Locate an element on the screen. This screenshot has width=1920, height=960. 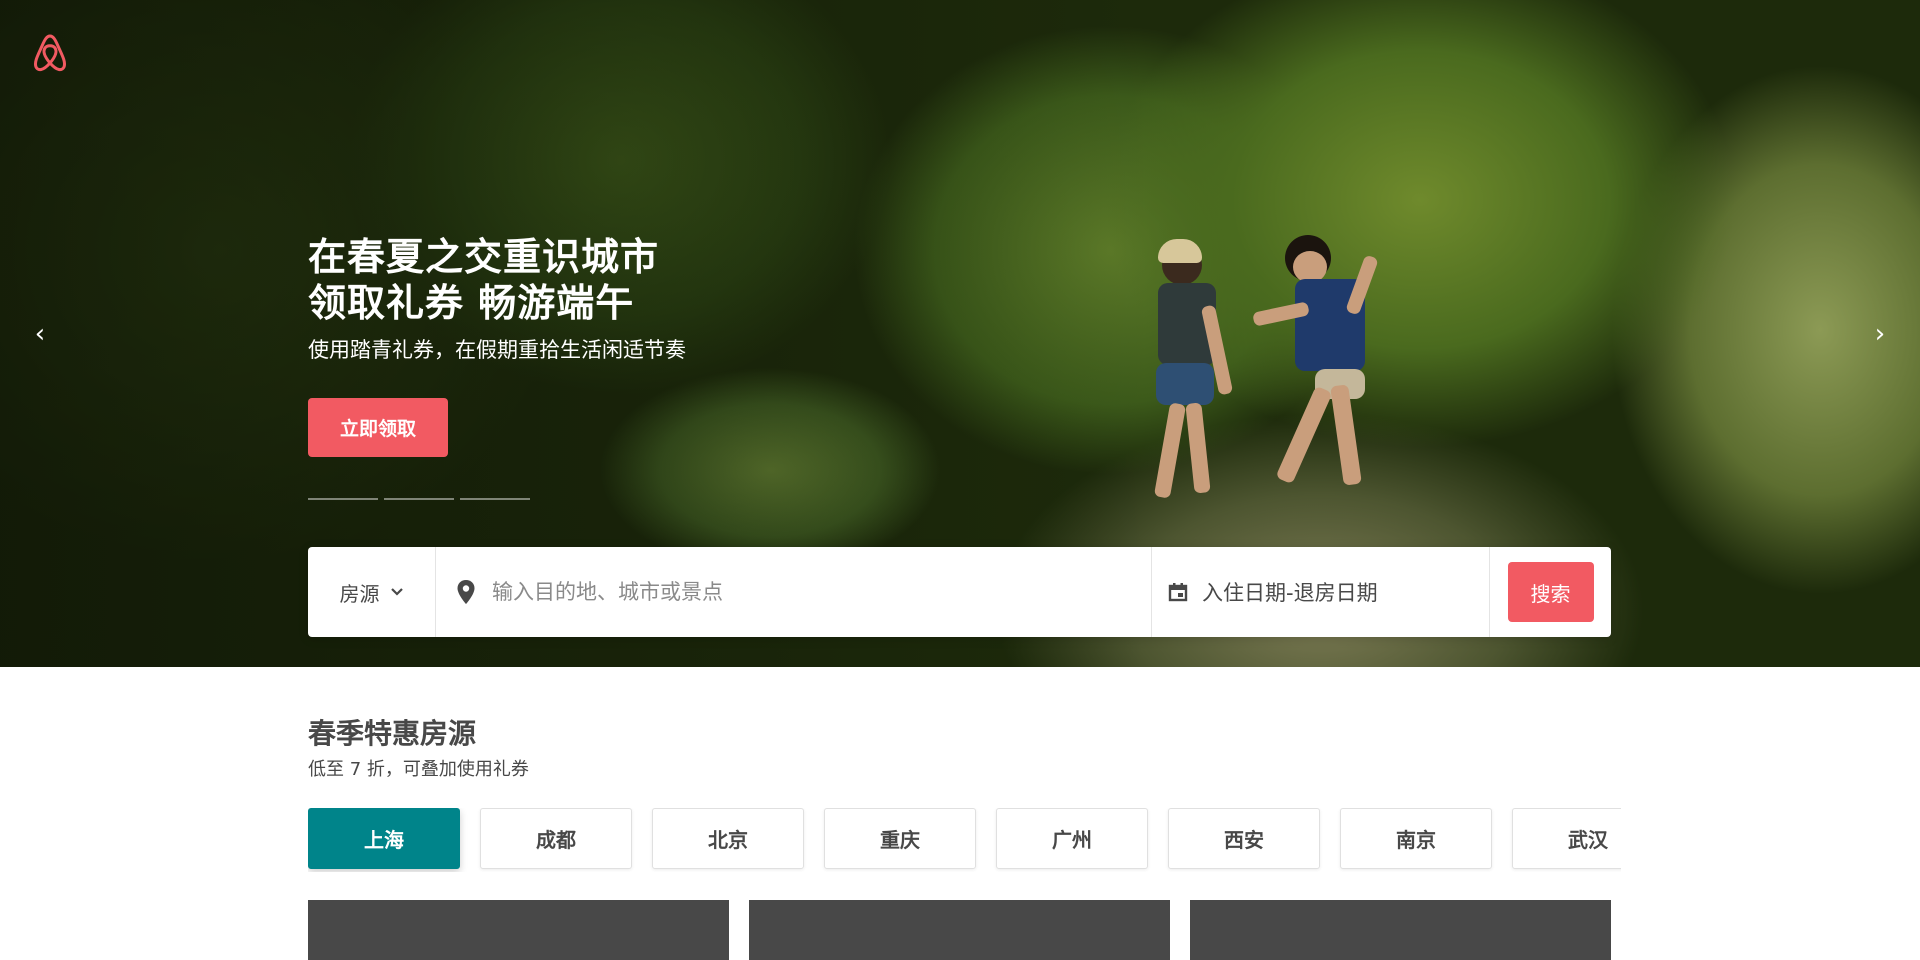
destination-field is located at coordinates (794, 592).